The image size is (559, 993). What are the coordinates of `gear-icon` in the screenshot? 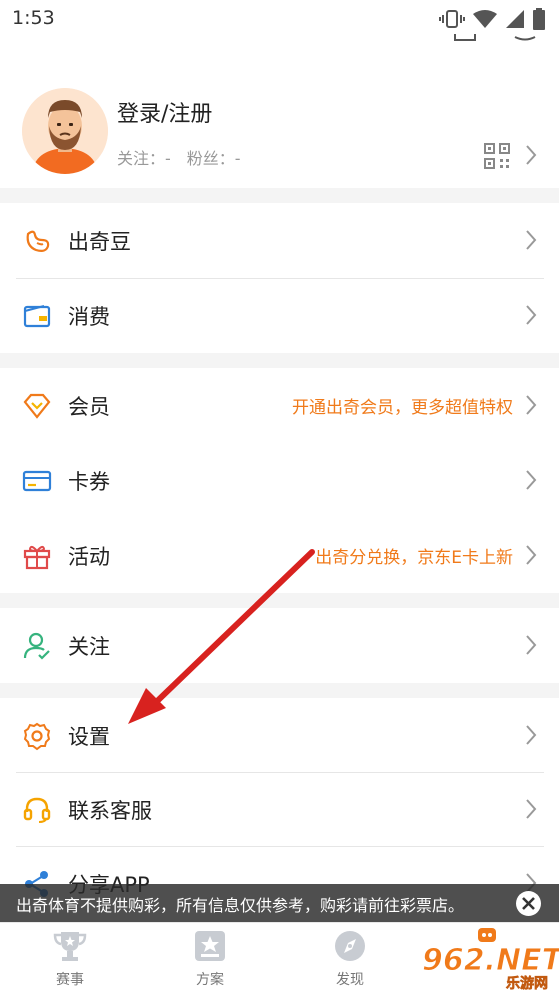 It's located at (37, 736).